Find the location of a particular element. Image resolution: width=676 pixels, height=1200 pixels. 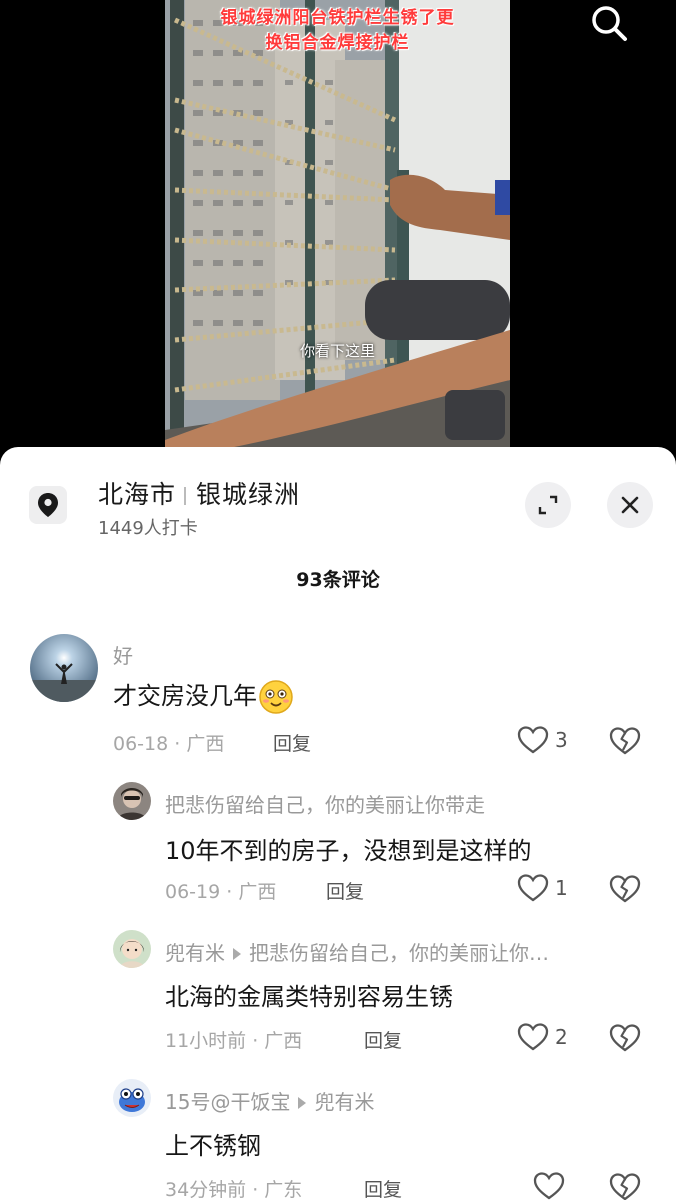

search-button is located at coordinates (609, 23).